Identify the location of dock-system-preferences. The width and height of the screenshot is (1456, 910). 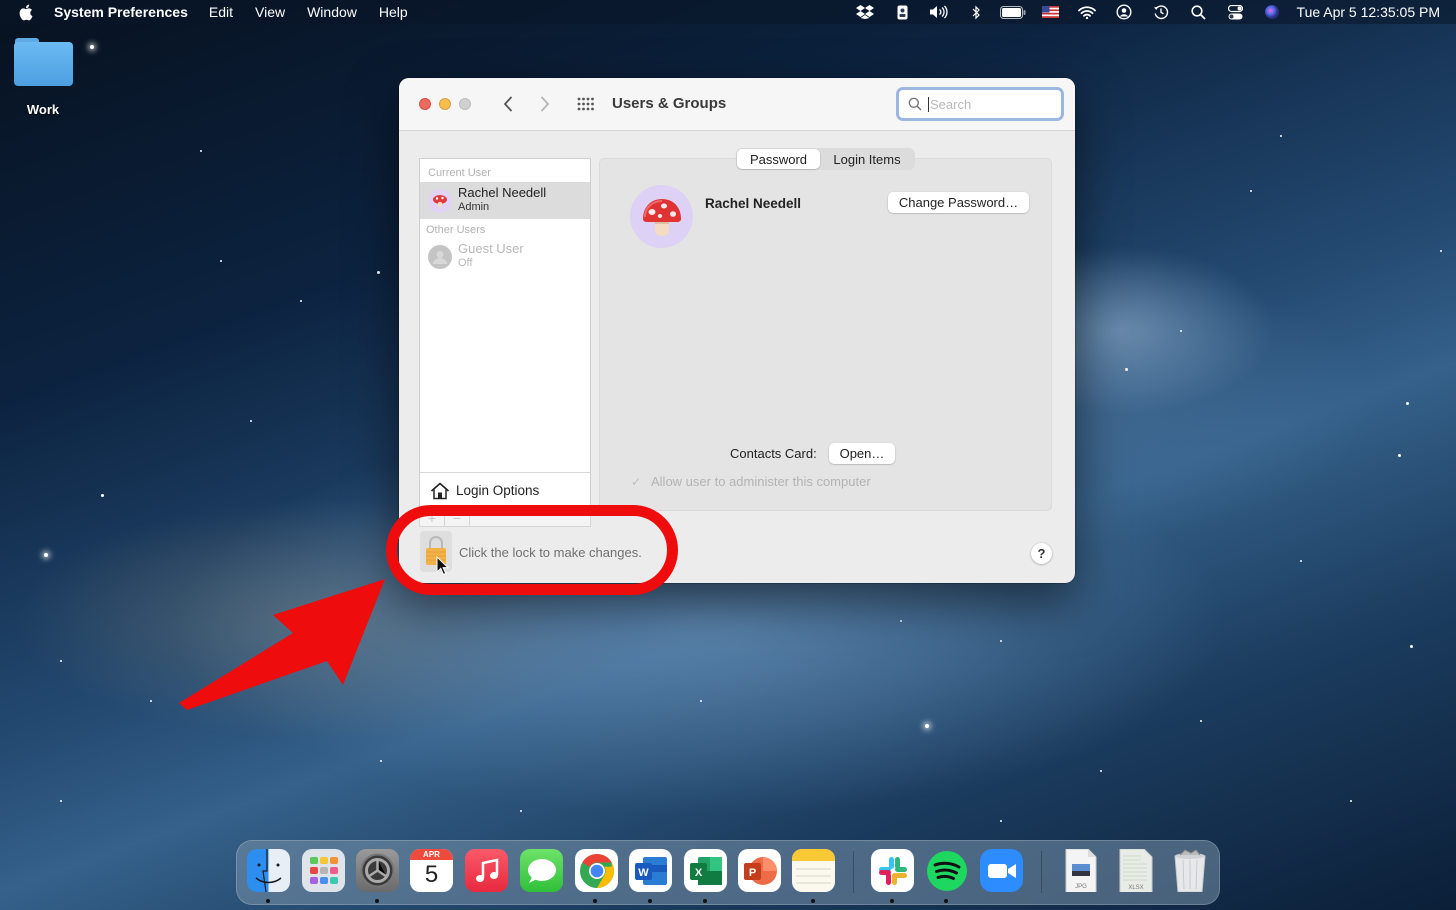
(377, 870).